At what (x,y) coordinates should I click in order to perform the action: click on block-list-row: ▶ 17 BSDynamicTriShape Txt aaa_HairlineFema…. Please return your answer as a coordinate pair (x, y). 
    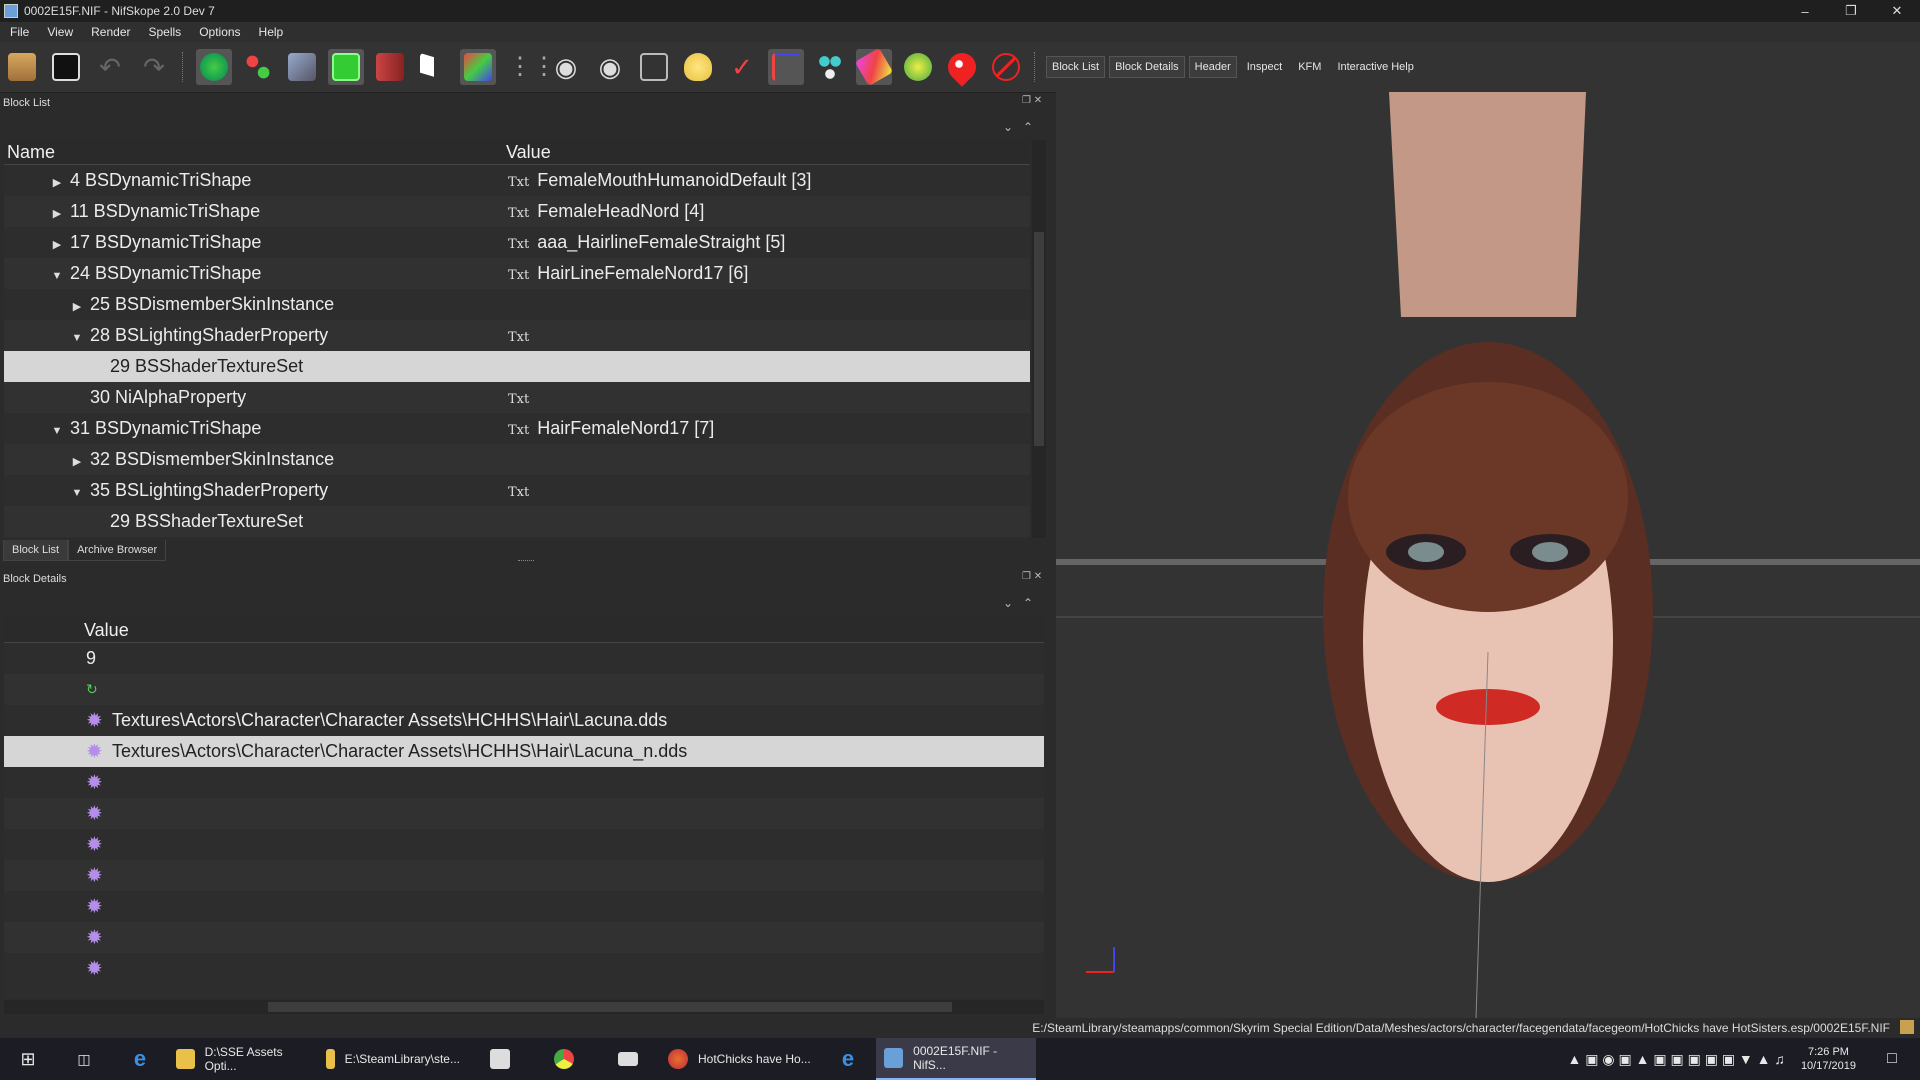
    Looking at the image, I should click on (517, 242).